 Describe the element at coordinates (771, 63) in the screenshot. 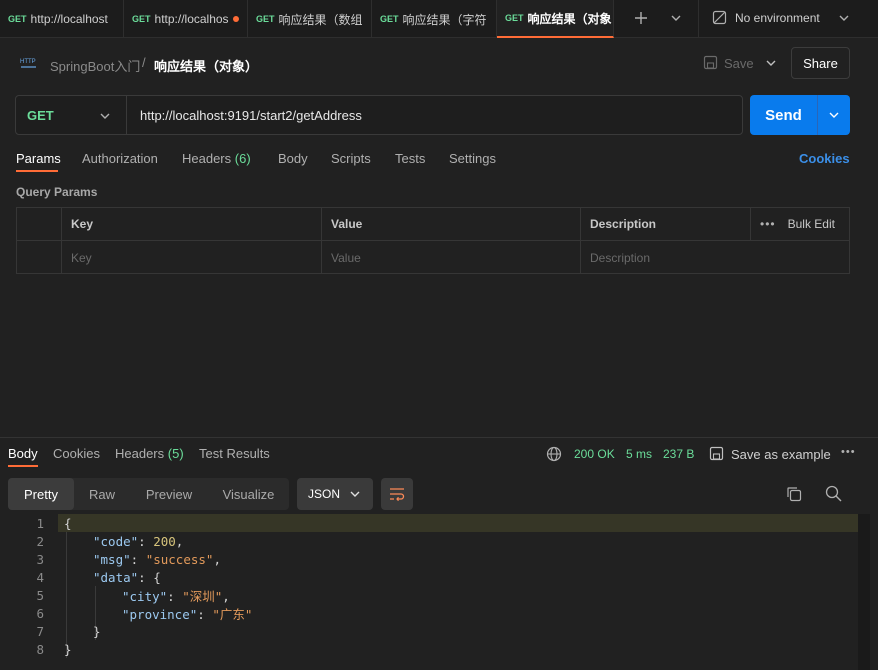

I see `save-options-icon` at that location.